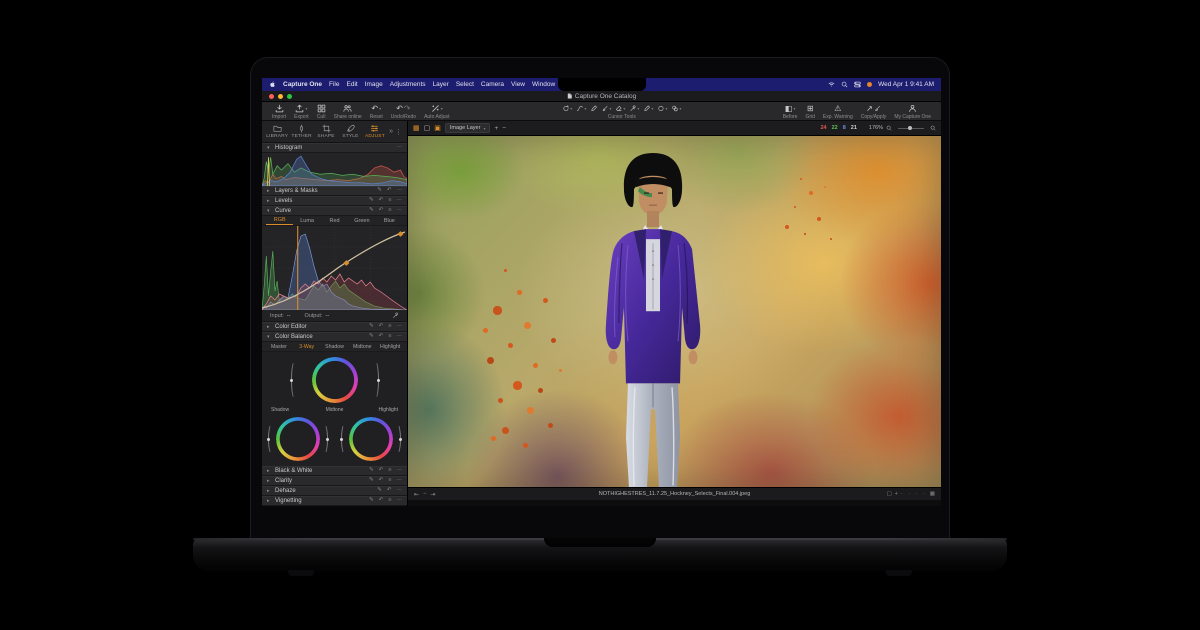  Describe the element at coordinates (325, 439) in the screenshot. I see `shadow-lightness-slider` at that location.